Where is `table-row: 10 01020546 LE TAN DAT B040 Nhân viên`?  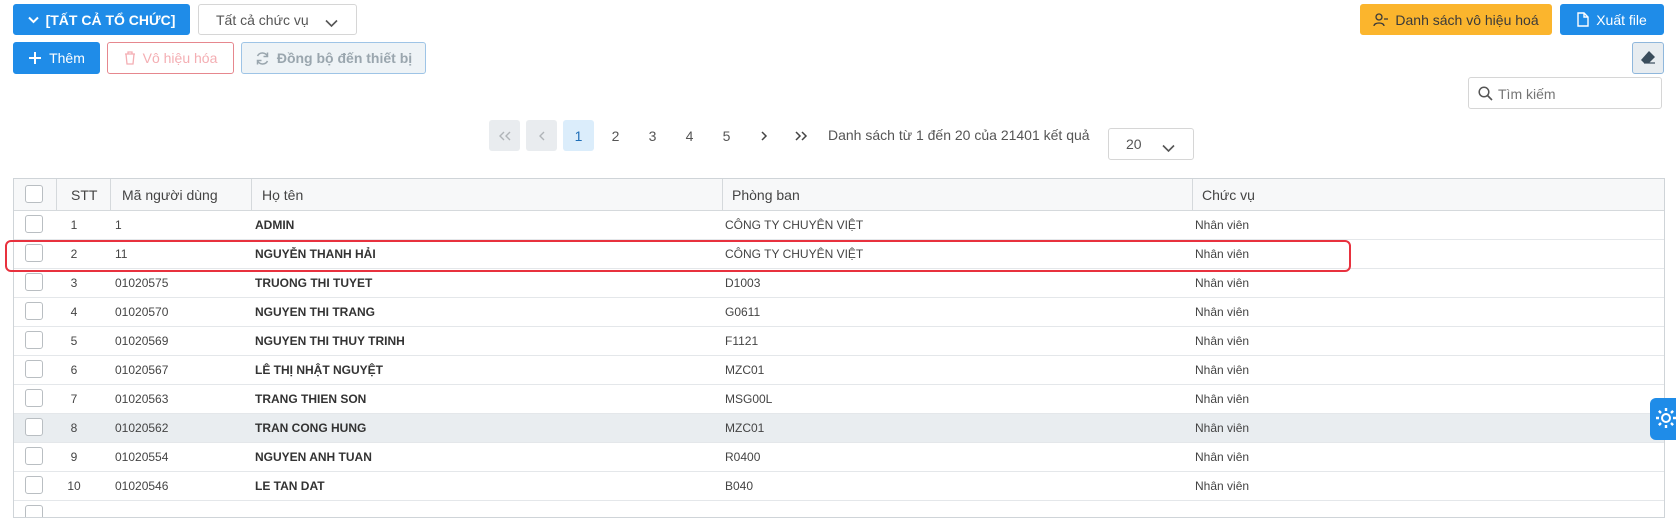 table-row: 10 01020546 LE TAN DAT B040 Nhân viên is located at coordinates (839, 486).